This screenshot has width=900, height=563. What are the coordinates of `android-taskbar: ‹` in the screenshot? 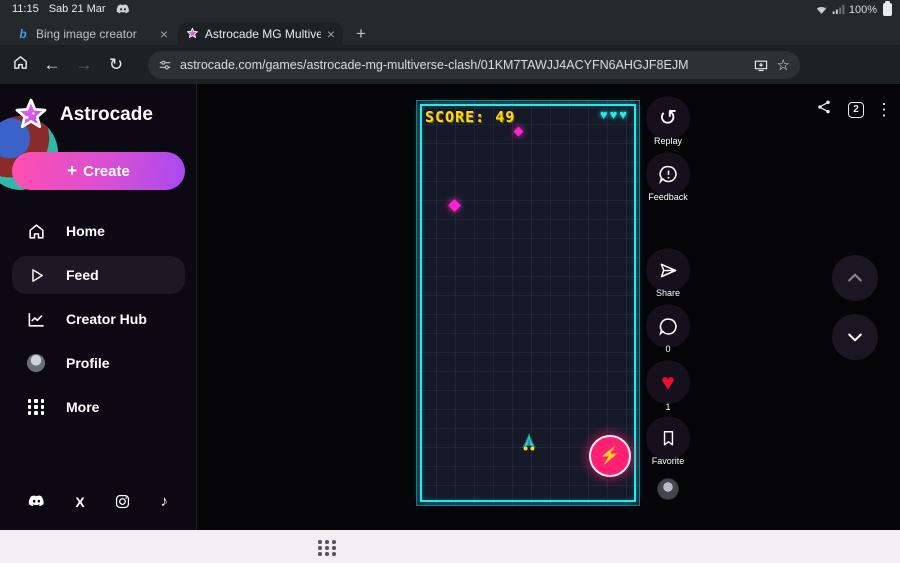 It's located at (450, 546).